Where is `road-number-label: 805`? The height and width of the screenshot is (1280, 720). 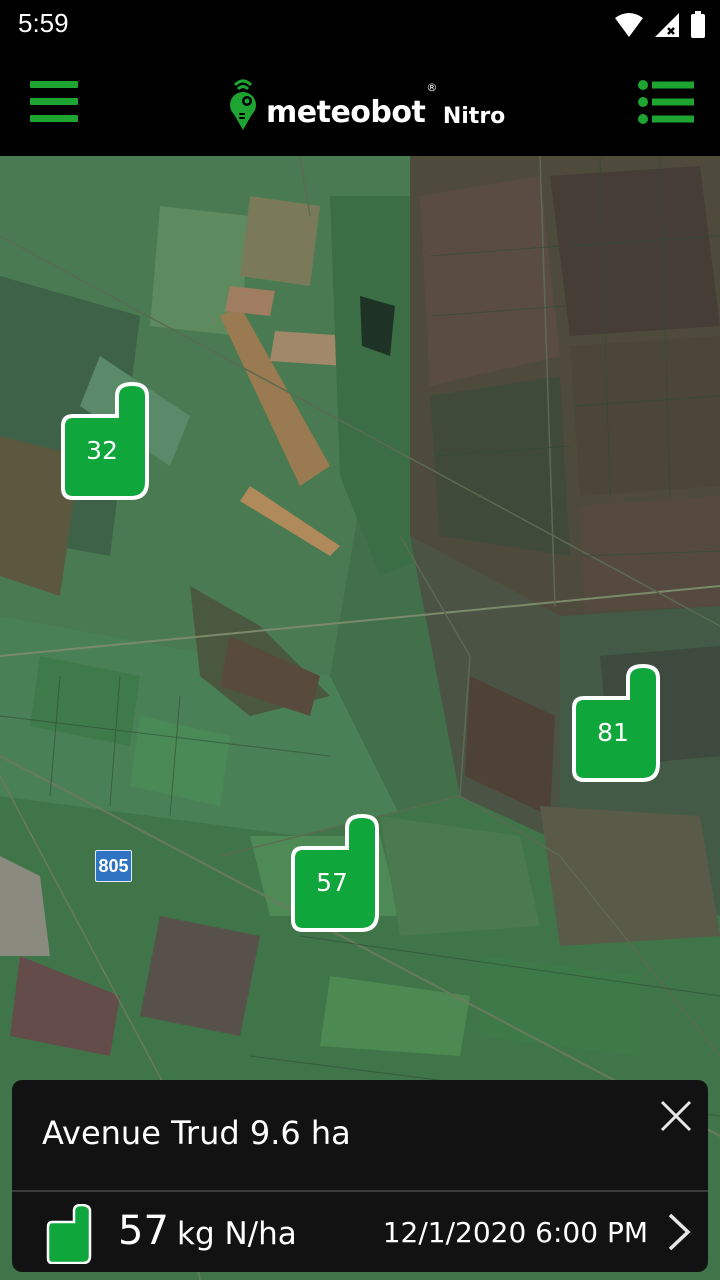 road-number-label: 805 is located at coordinates (113, 866).